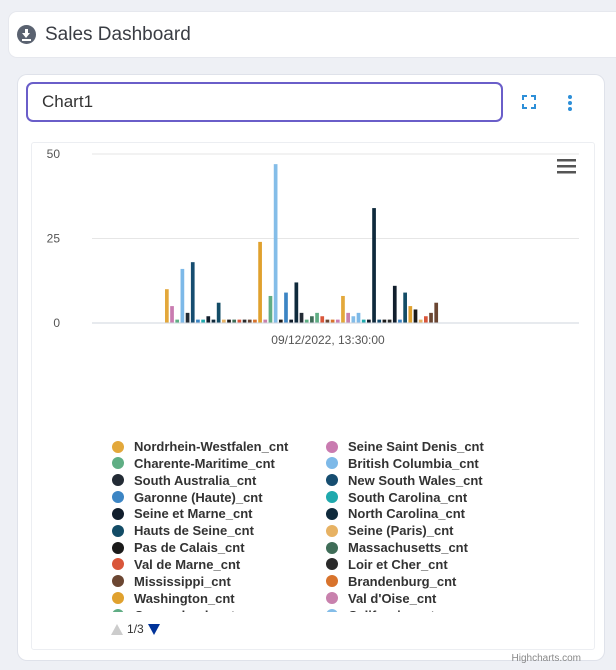 The image size is (616, 670). What do you see at coordinates (398, 564) in the screenshot?
I see `legend-label: Loir et Cher_cnt` at bounding box center [398, 564].